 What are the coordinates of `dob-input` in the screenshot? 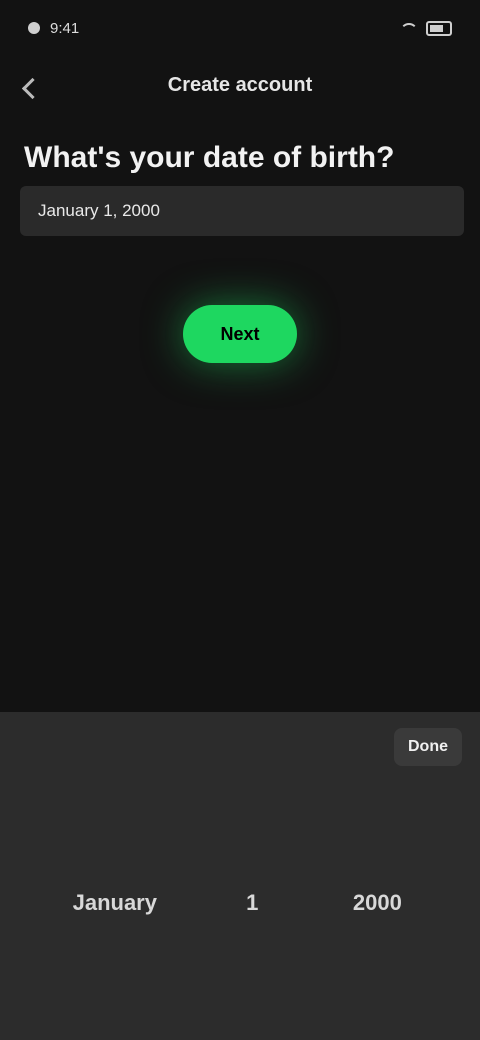 It's located at (242, 211).